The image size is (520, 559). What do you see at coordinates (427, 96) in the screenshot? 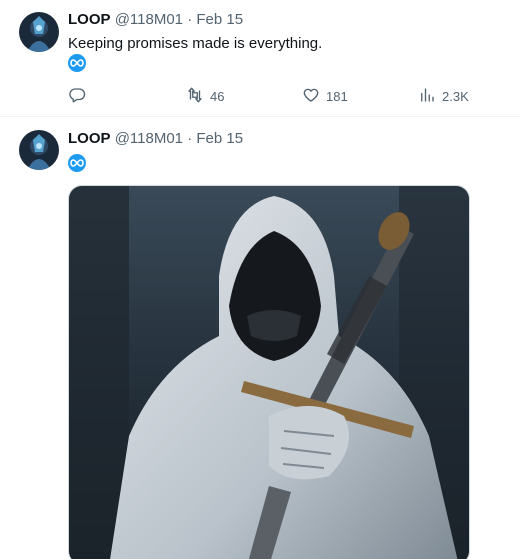
I see `views-icon` at bounding box center [427, 96].